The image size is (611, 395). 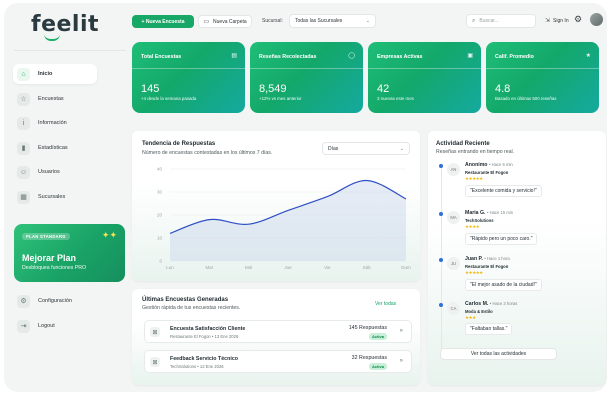 I want to click on survey-count: 145 Respuestas, so click(x=367, y=328).